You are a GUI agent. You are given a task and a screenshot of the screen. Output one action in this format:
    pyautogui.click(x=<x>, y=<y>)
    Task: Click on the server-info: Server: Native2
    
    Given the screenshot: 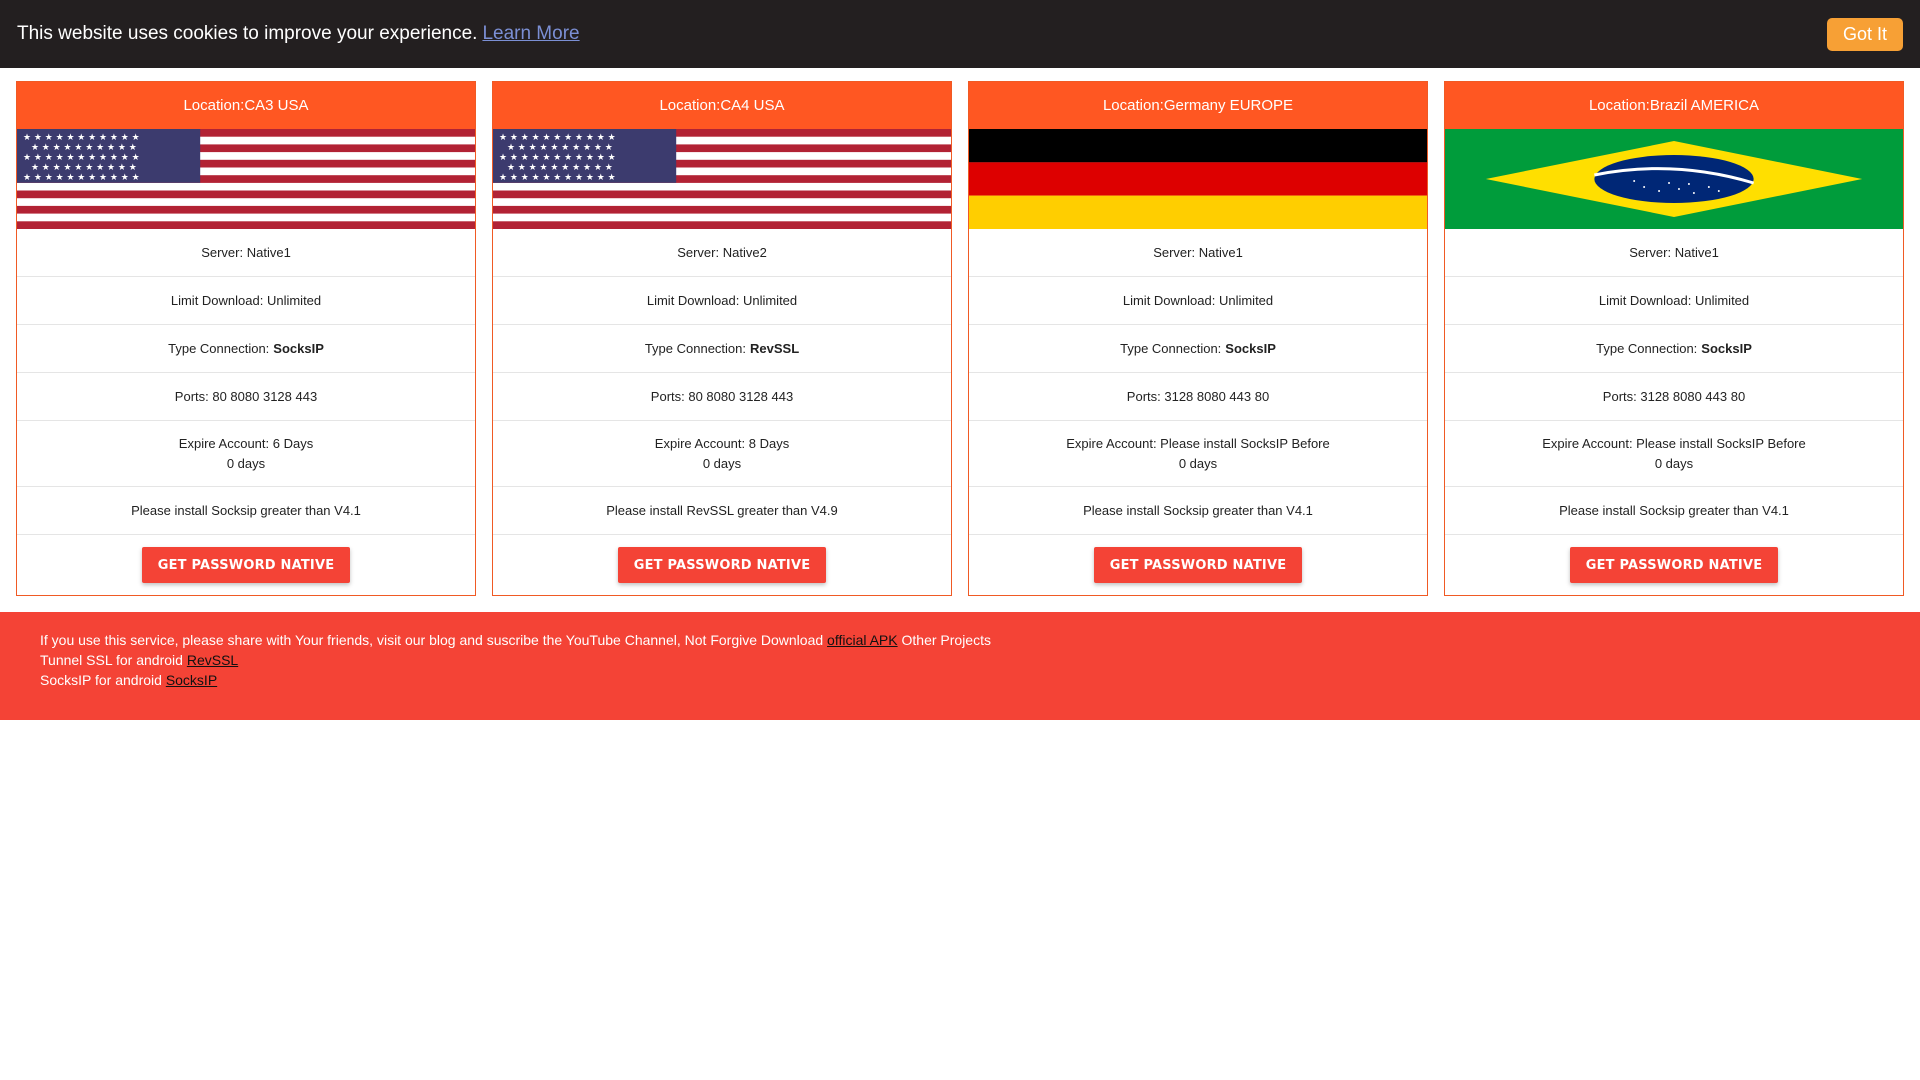 What is the action you would take?
    pyautogui.click(x=722, y=253)
    